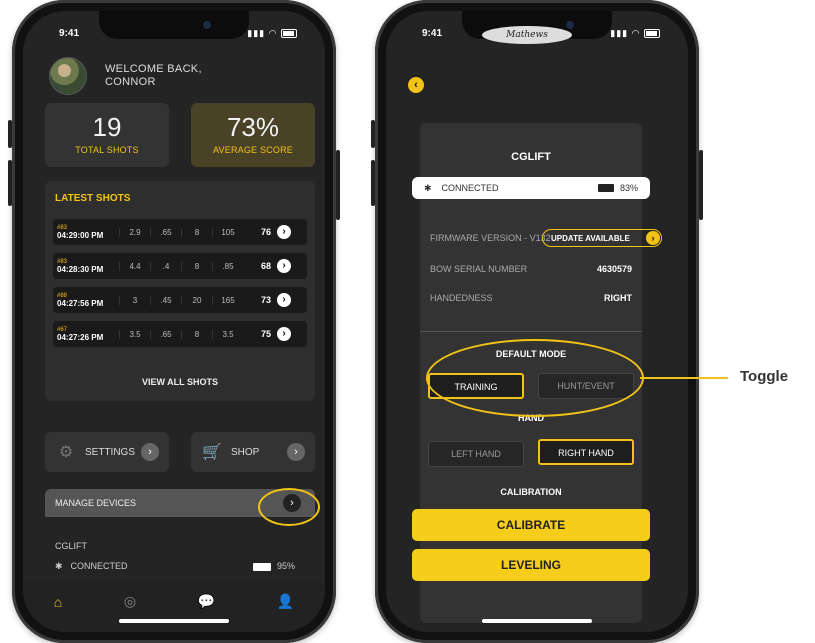 Image resolution: width=815 pixels, height=643 pixels. What do you see at coordinates (470, 188) in the screenshot?
I see `connection-text: CONNECTED` at bounding box center [470, 188].